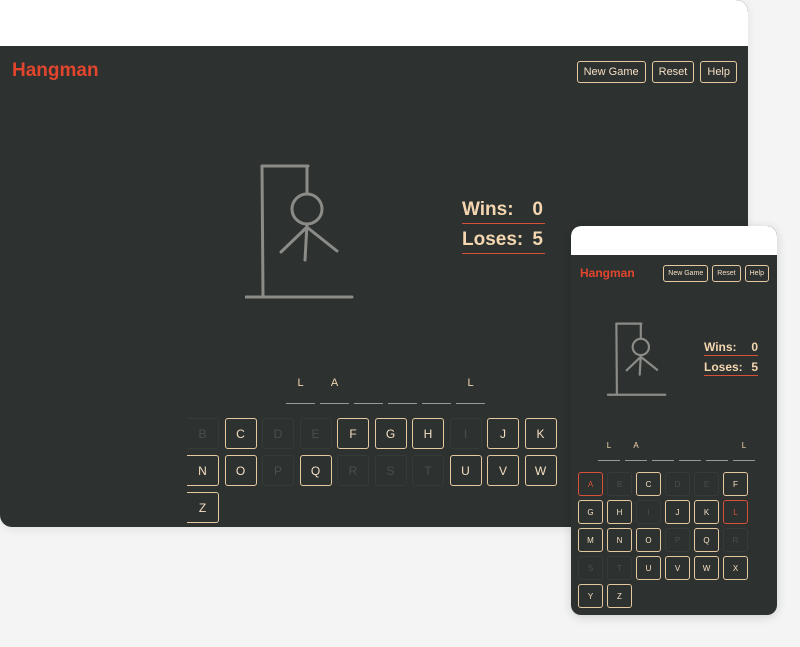 The height and width of the screenshot is (647, 800). I want to click on key-l: L, so click(735, 512).